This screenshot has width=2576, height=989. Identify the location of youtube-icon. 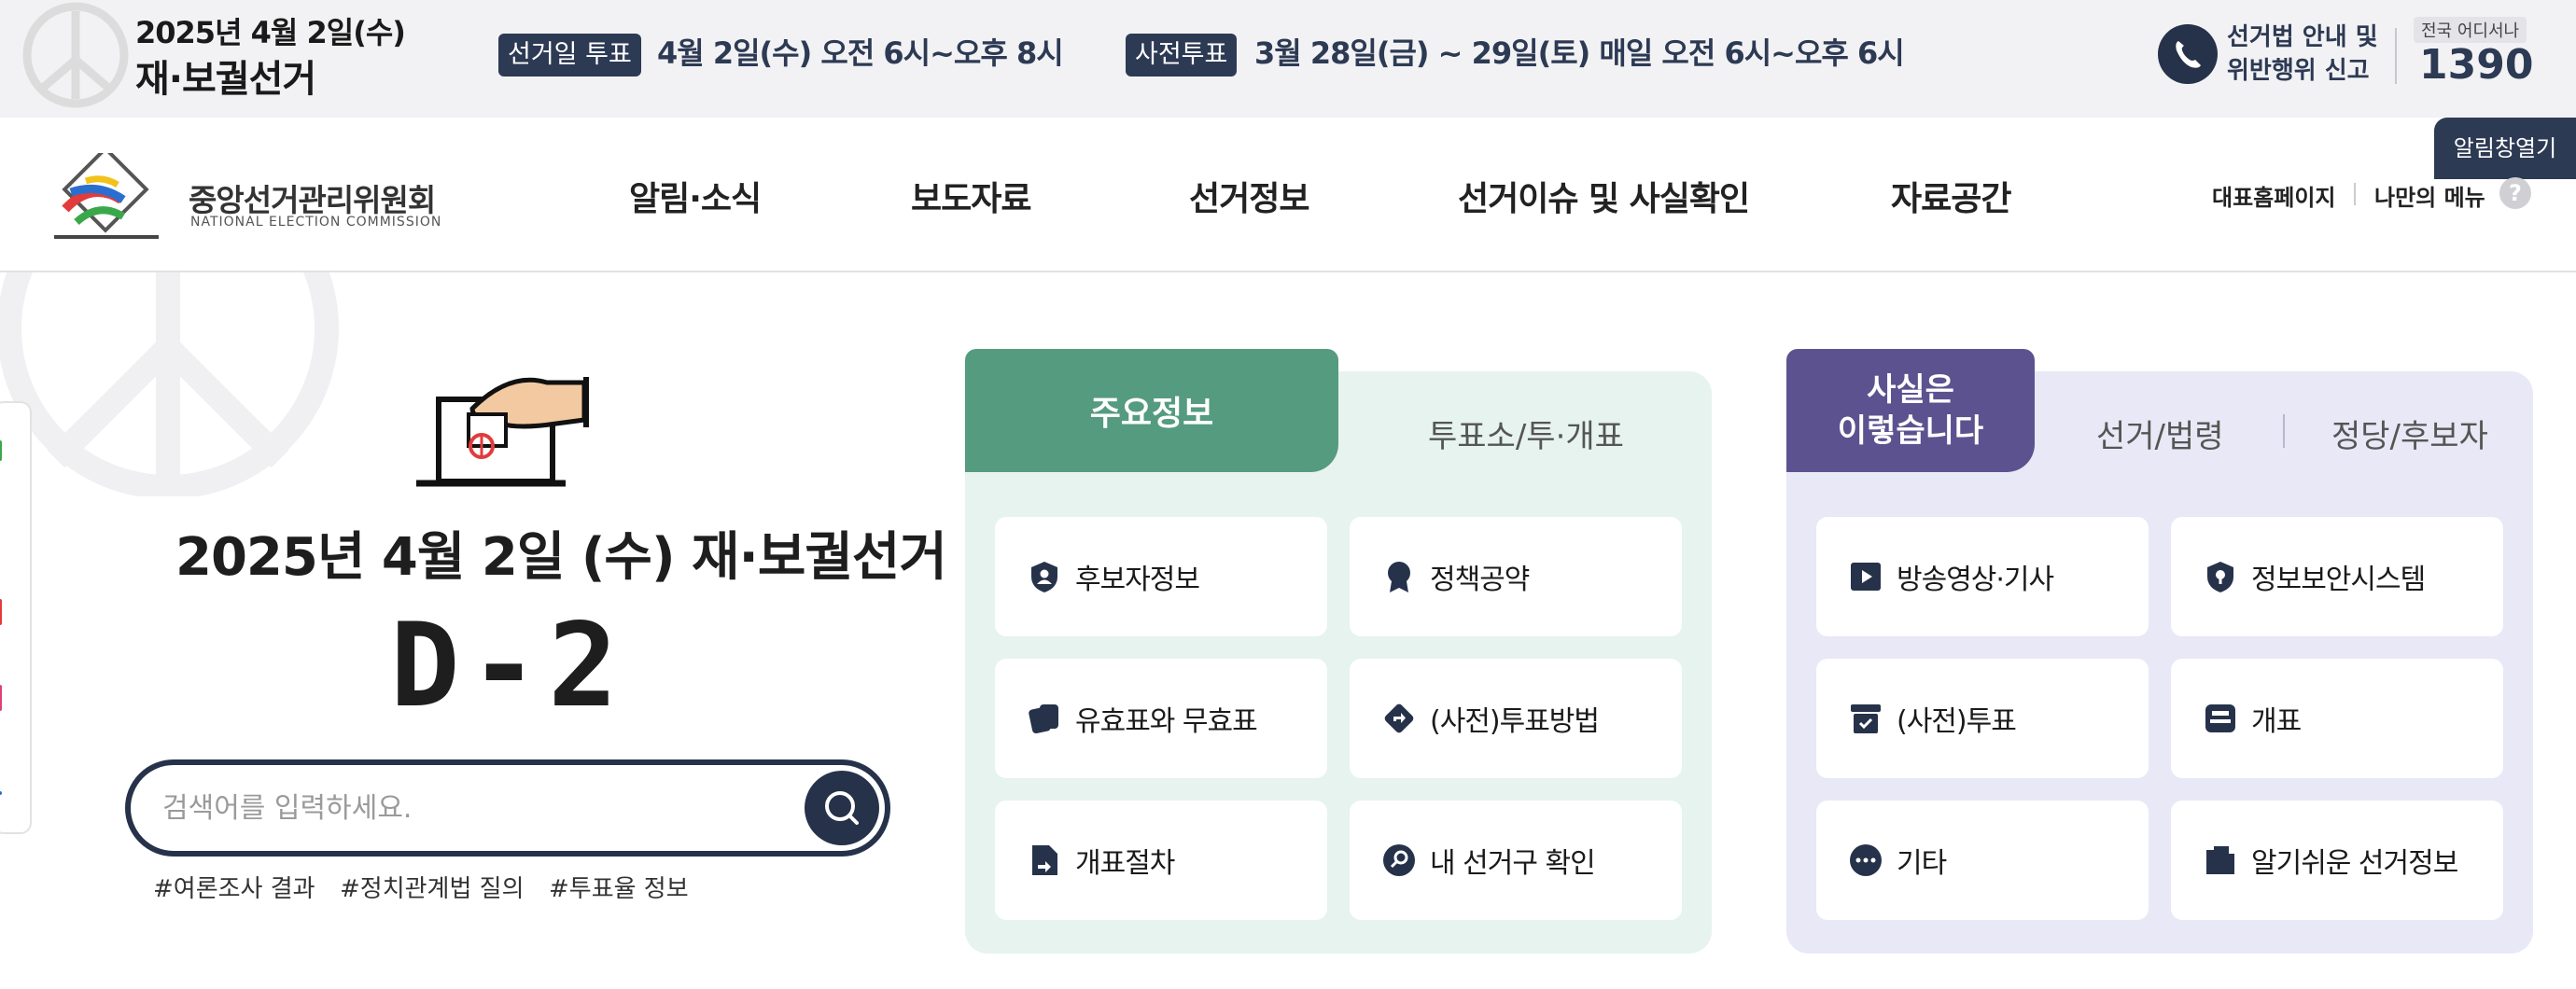
(1, 612).